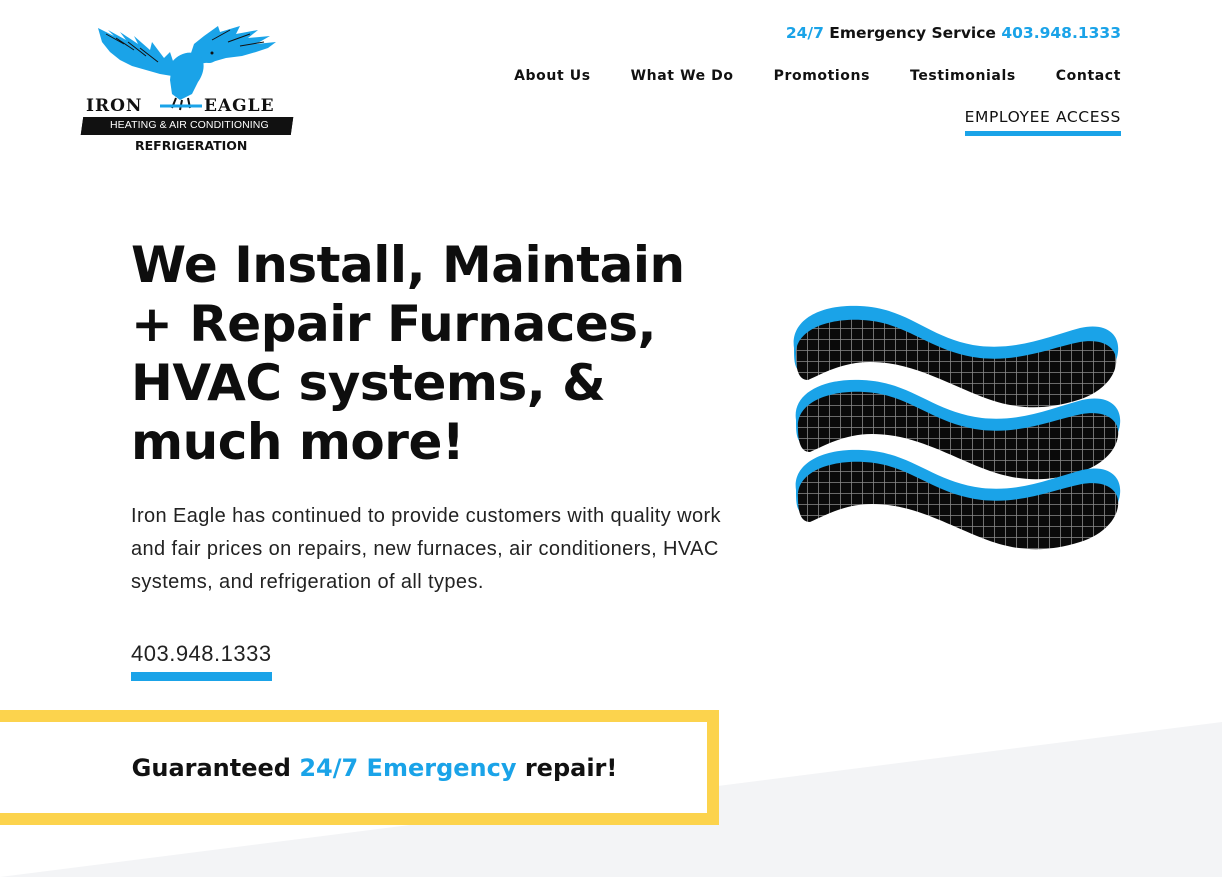 The width and height of the screenshot is (1222, 877). What do you see at coordinates (1088, 76) in the screenshot?
I see `nav-item-contact: Contact` at bounding box center [1088, 76].